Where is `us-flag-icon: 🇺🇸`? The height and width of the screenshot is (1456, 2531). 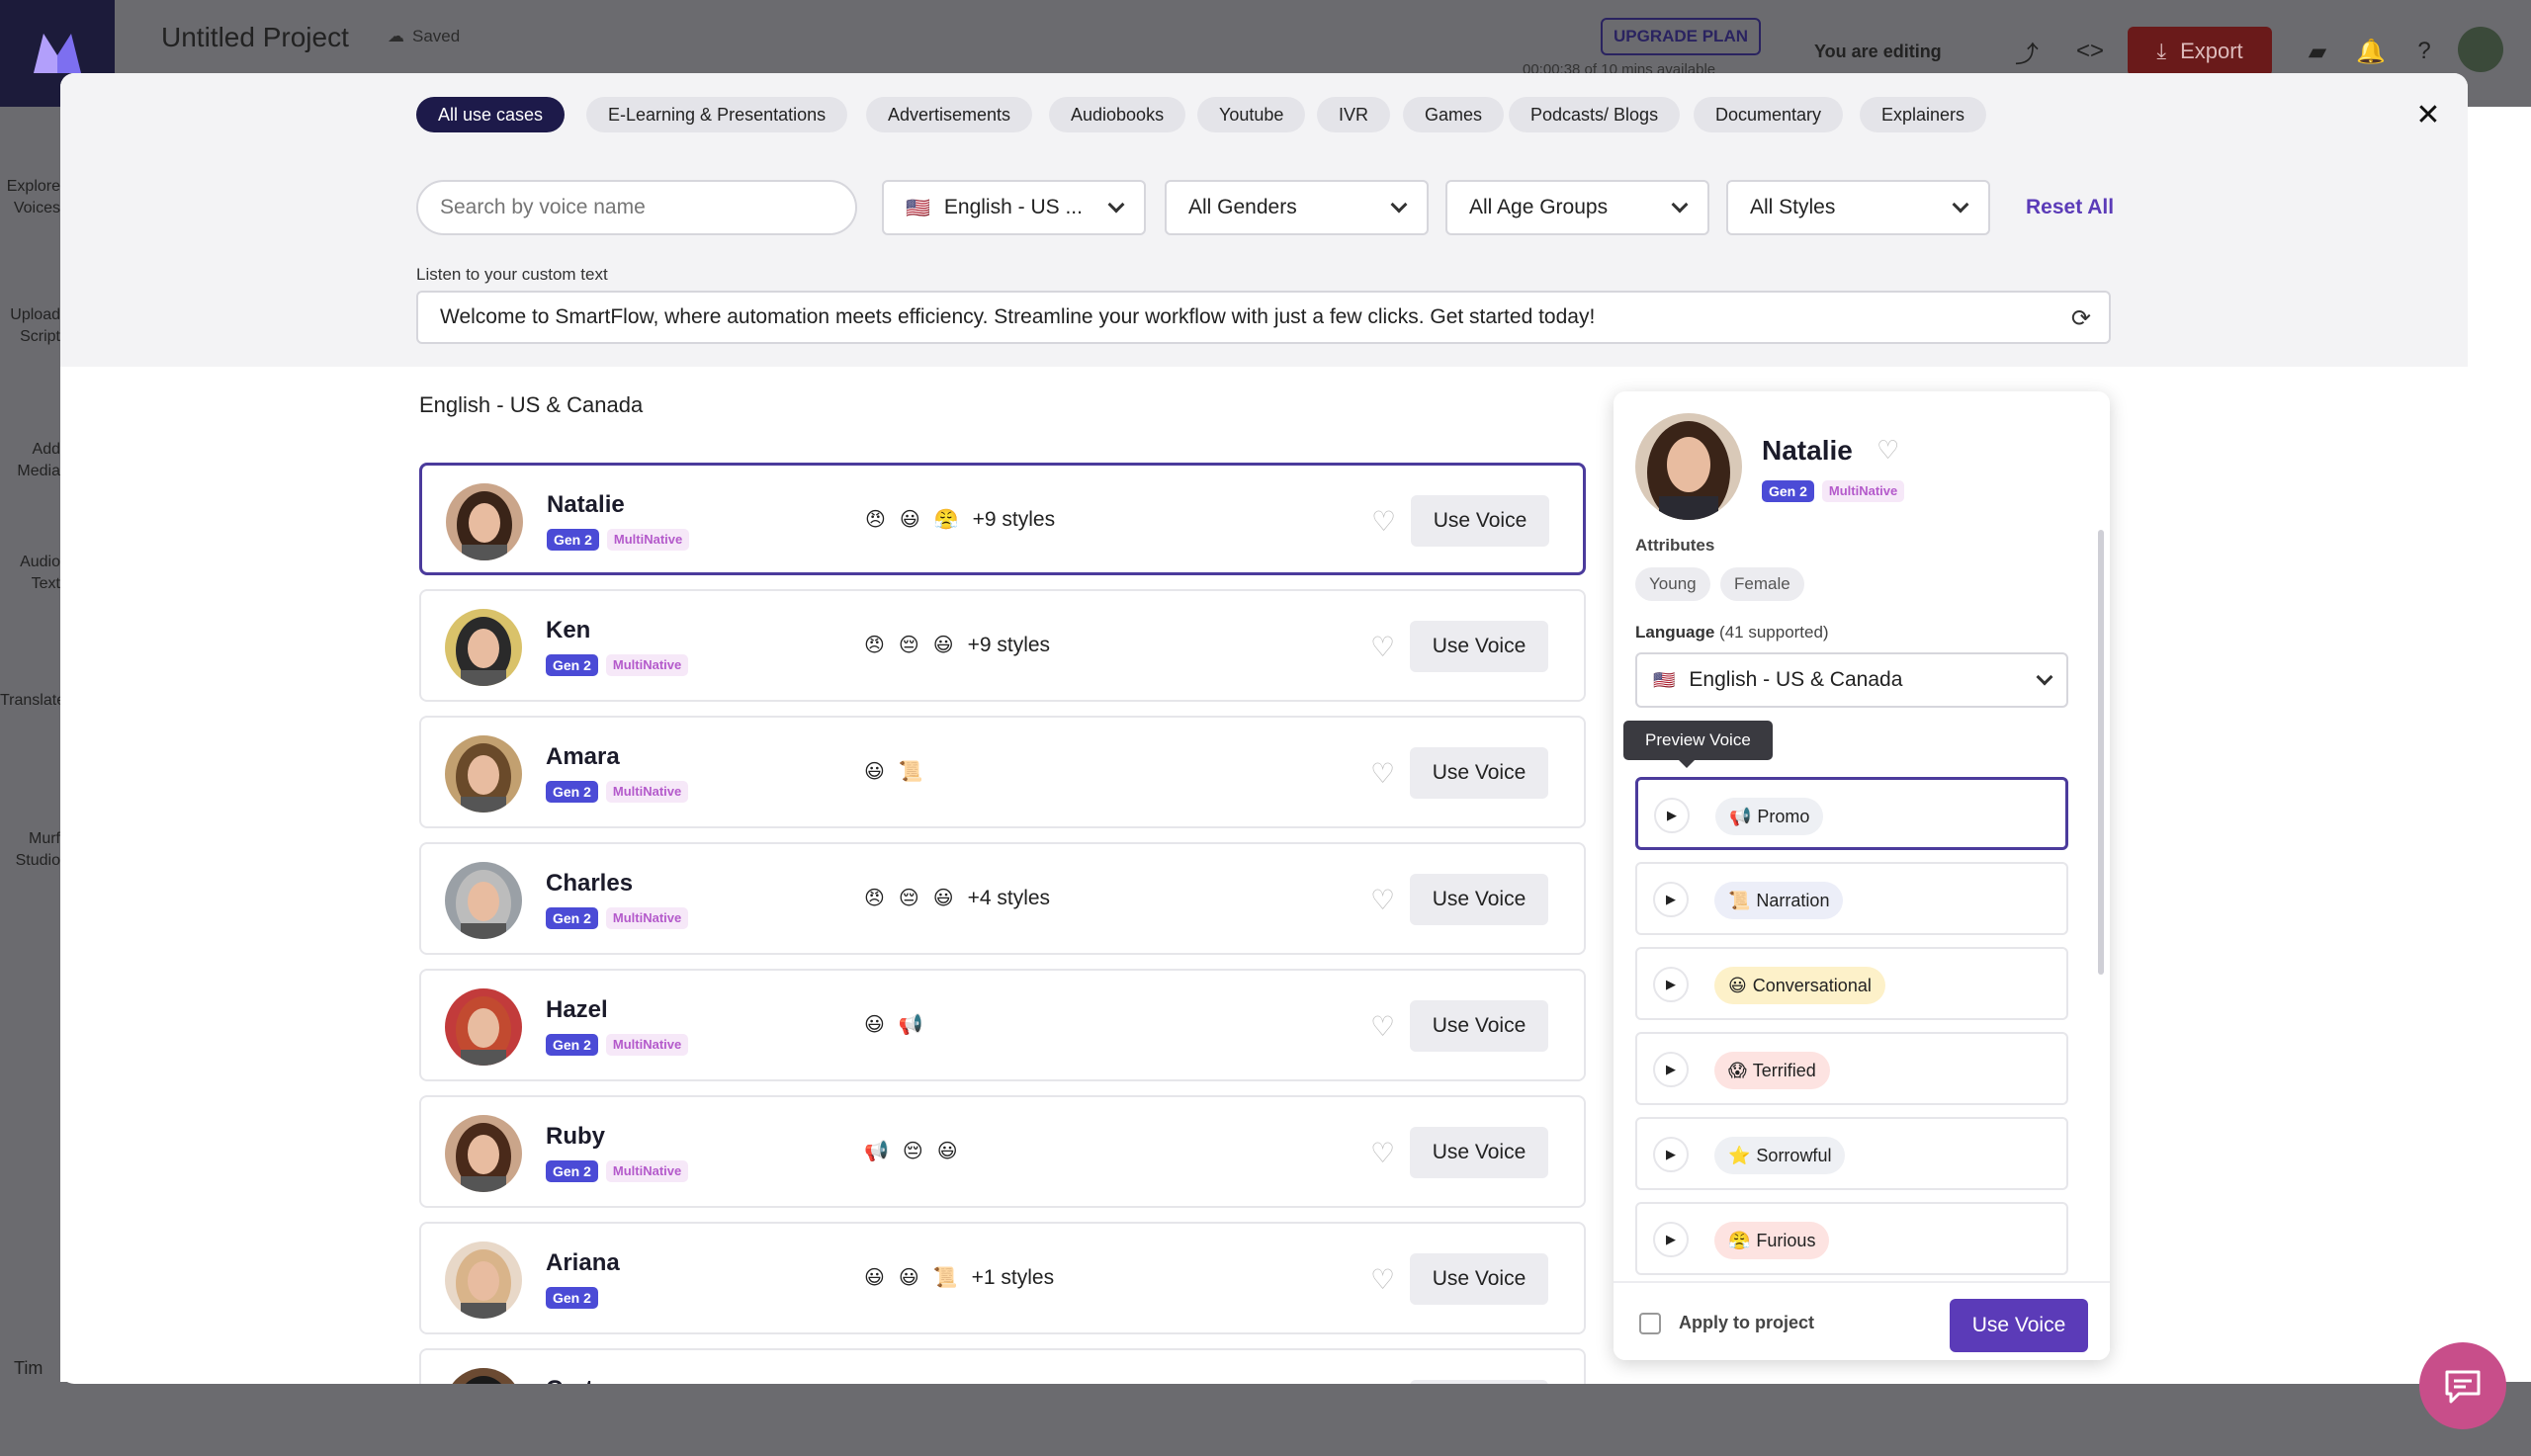
us-flag-icon: 🇺🇸 is located at coordinates (918, 208).